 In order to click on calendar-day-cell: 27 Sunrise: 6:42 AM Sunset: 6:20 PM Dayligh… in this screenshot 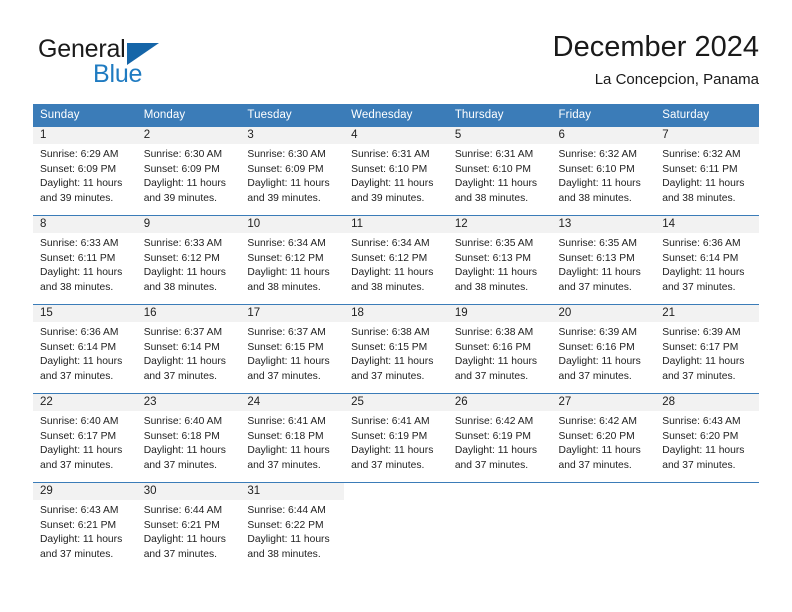, I will do `click(603, 438)`.